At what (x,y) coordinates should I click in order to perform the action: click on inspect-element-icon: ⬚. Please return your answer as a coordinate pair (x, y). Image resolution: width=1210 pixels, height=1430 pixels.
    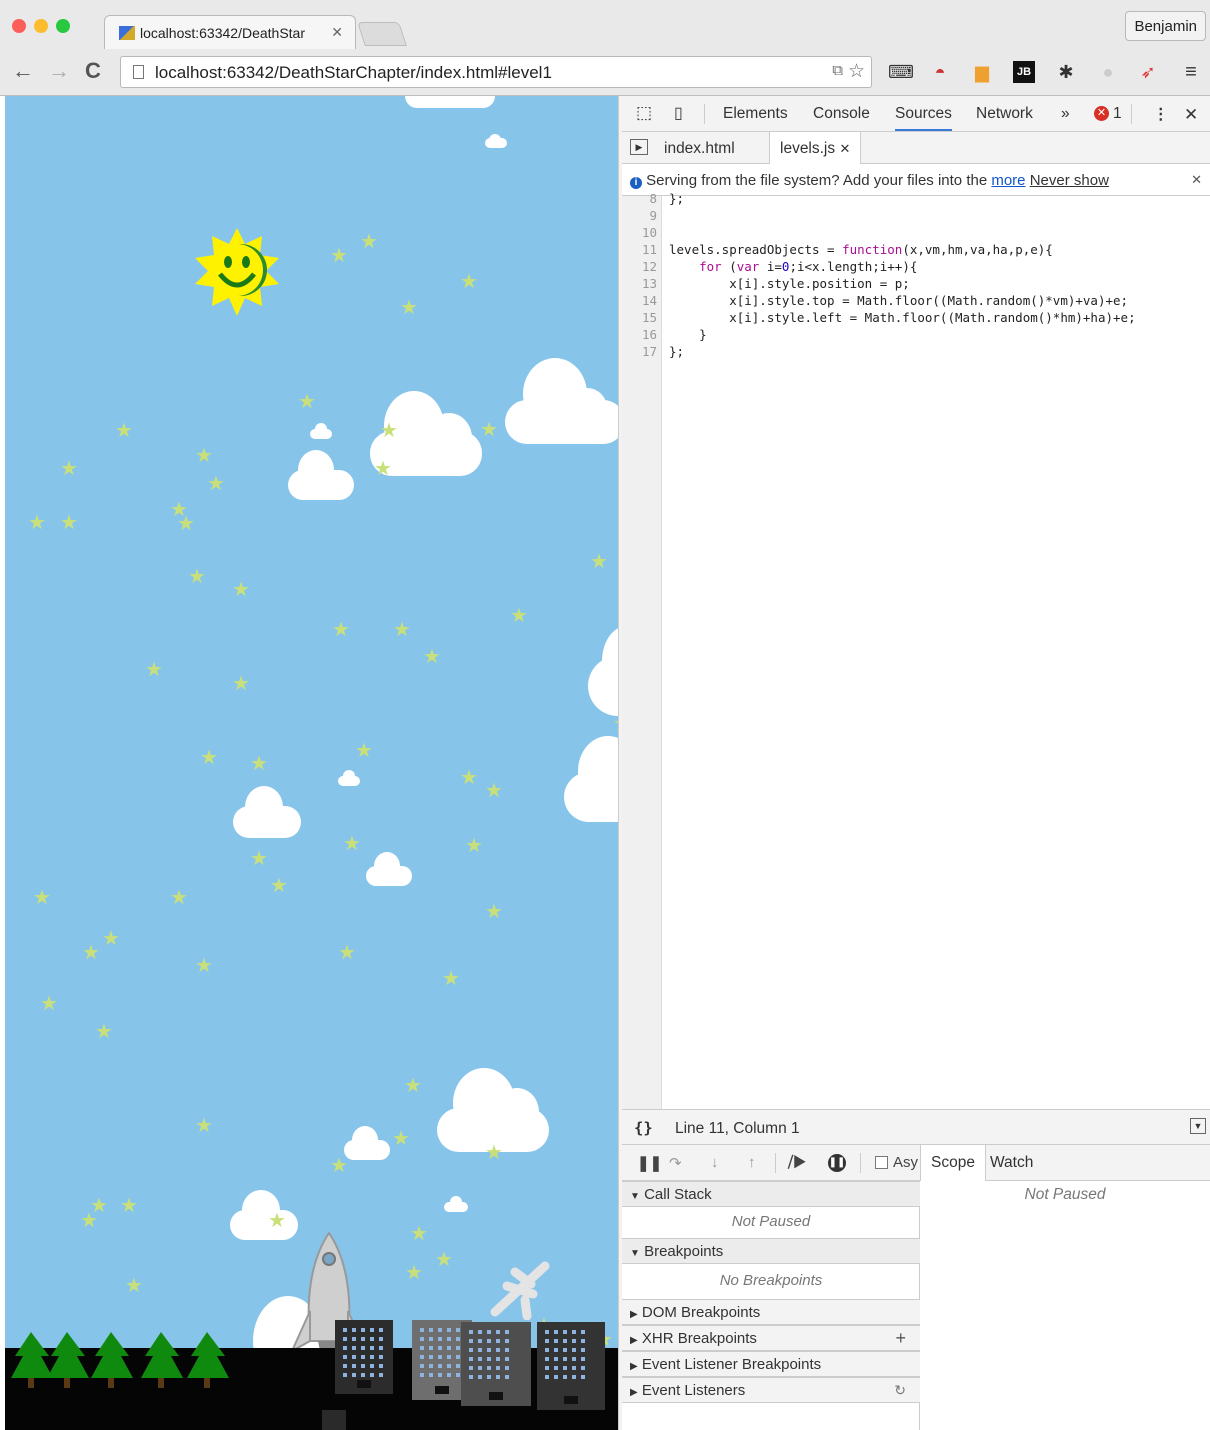
    Looking at the image, I should click on (644, 113).